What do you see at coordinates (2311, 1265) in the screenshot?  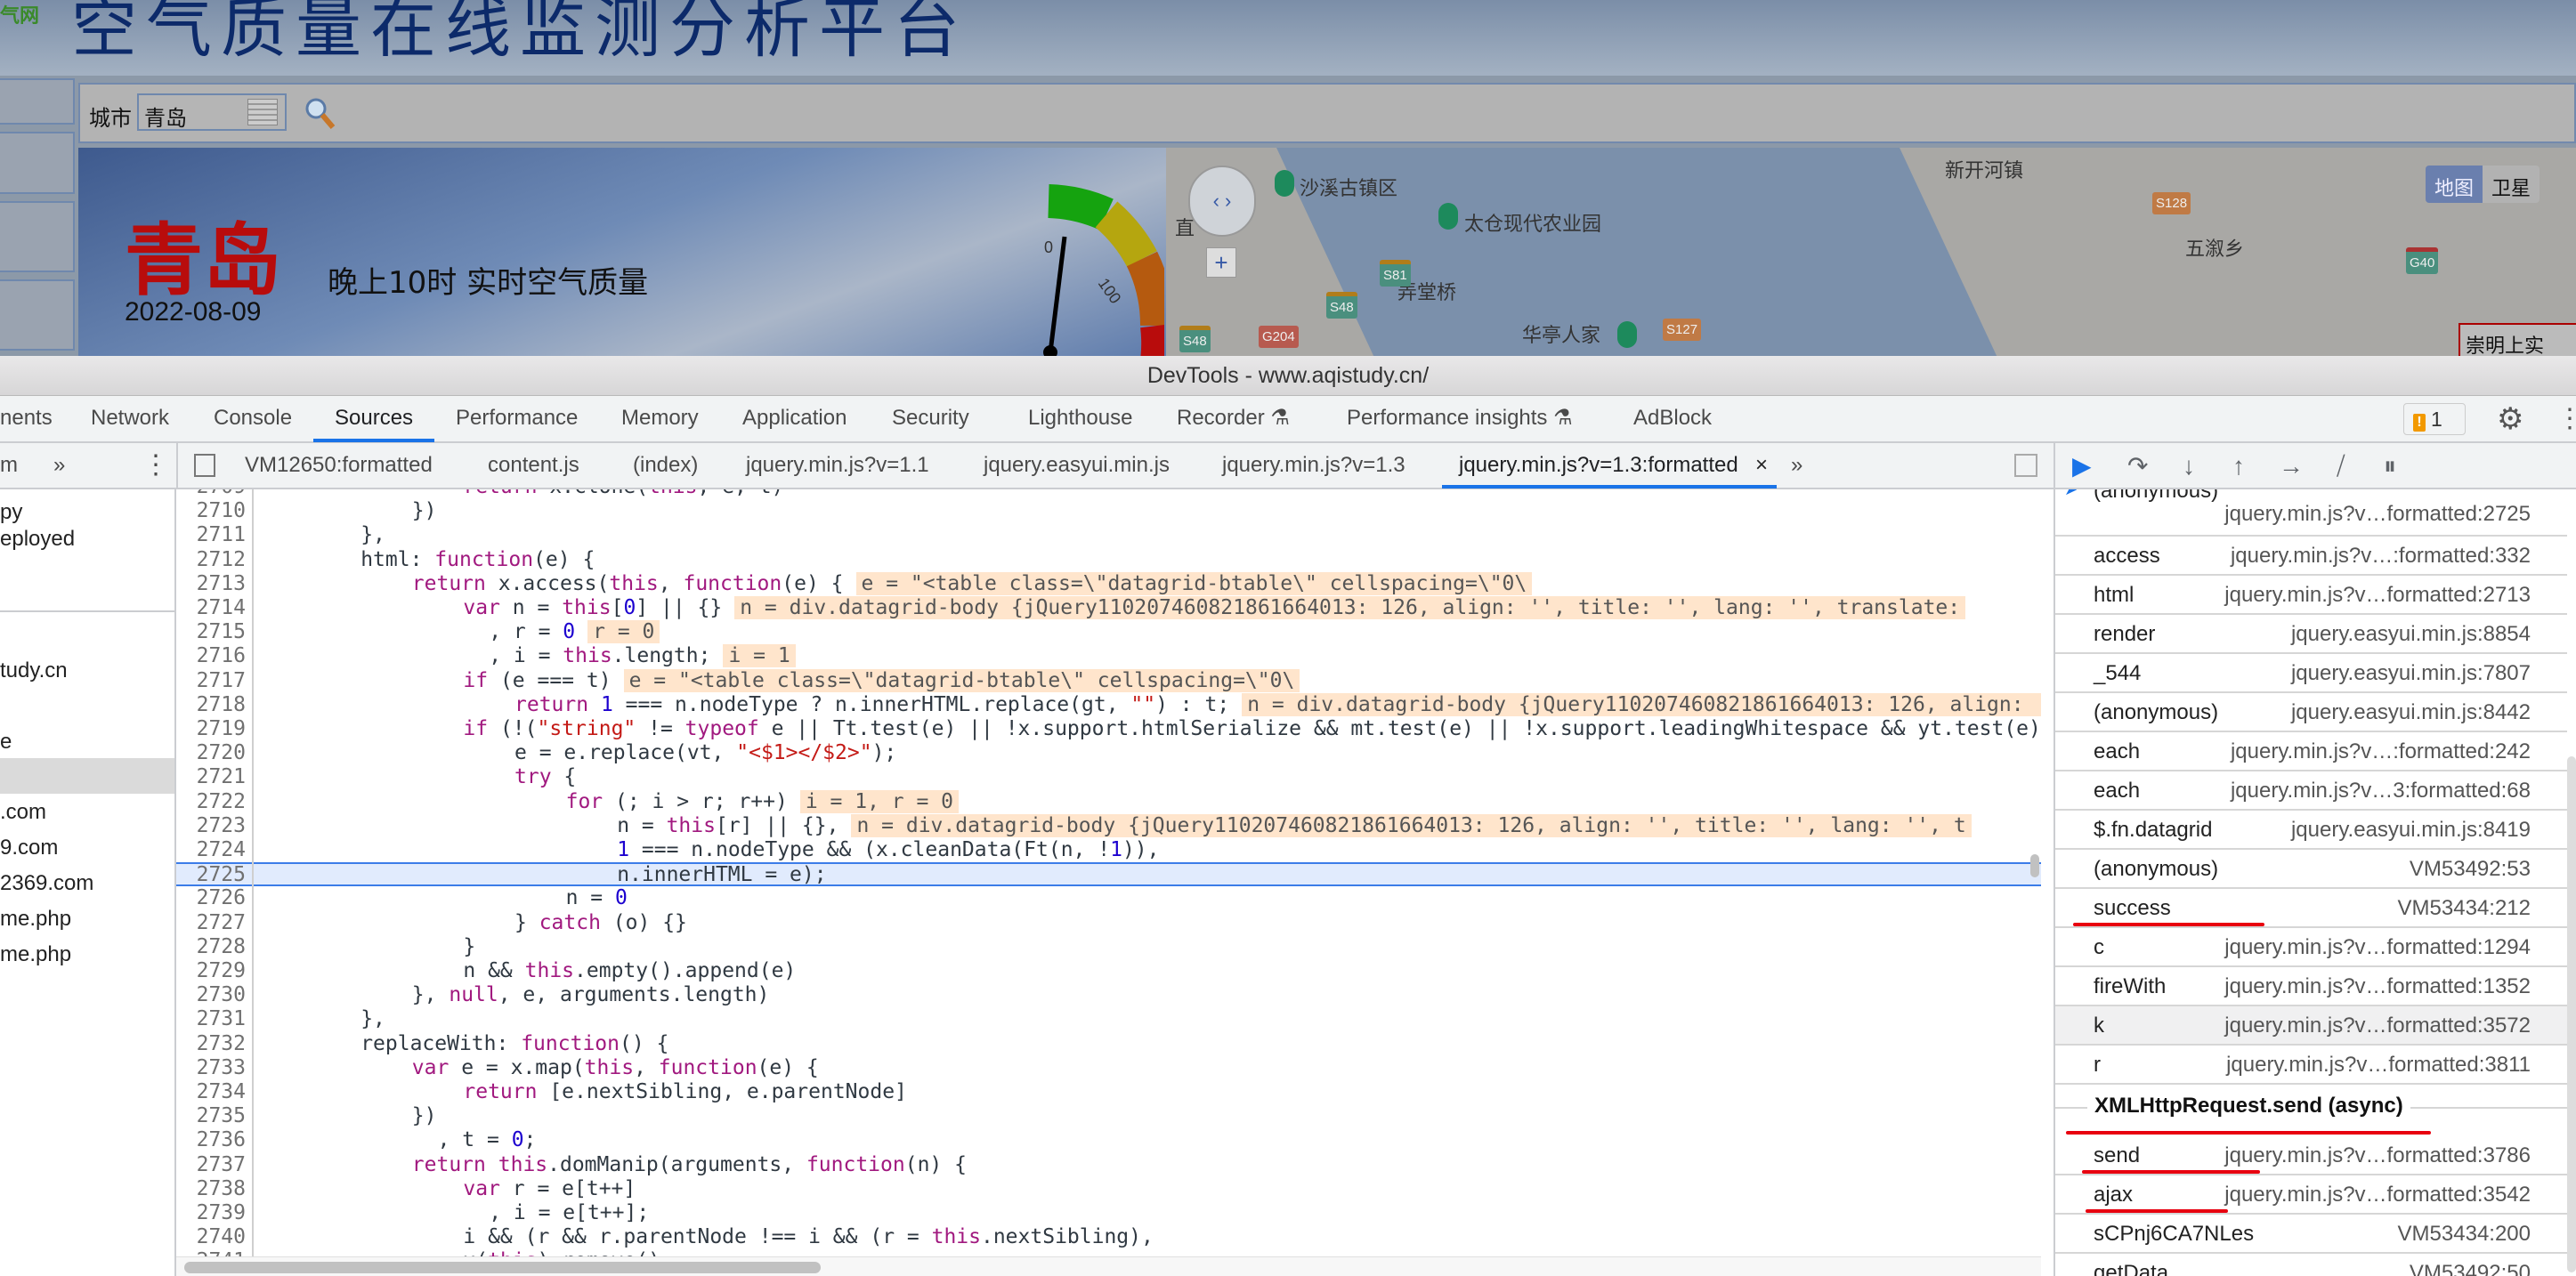 I see `call-frame: getData VM53492:50` at bounding box center [2311, 1265].